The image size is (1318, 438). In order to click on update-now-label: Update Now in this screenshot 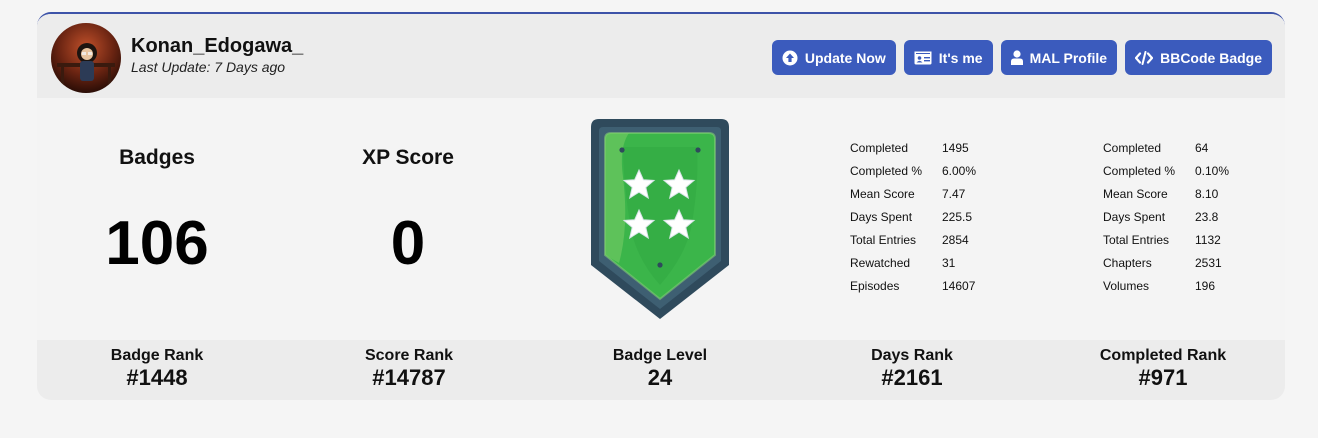, I will do `click(845, 57)`.